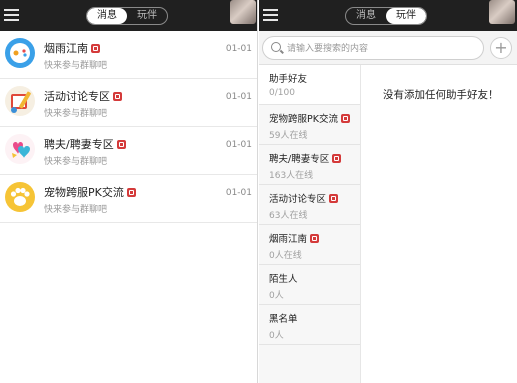  Describe the element at coordinates (282, 93) in the screenshot. I see `group-count: 0/100` at that location.